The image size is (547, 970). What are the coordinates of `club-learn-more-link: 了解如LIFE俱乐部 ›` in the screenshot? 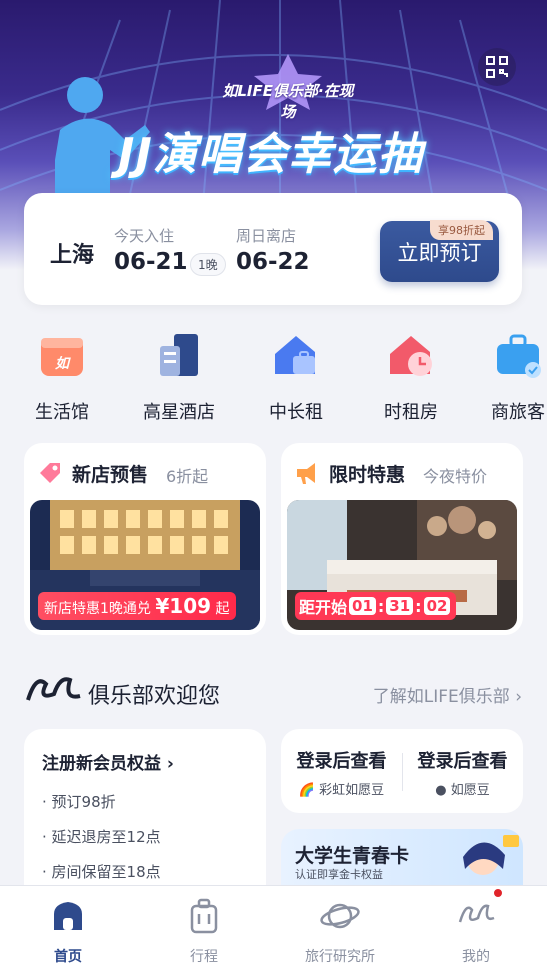 It's located at (447, 694).